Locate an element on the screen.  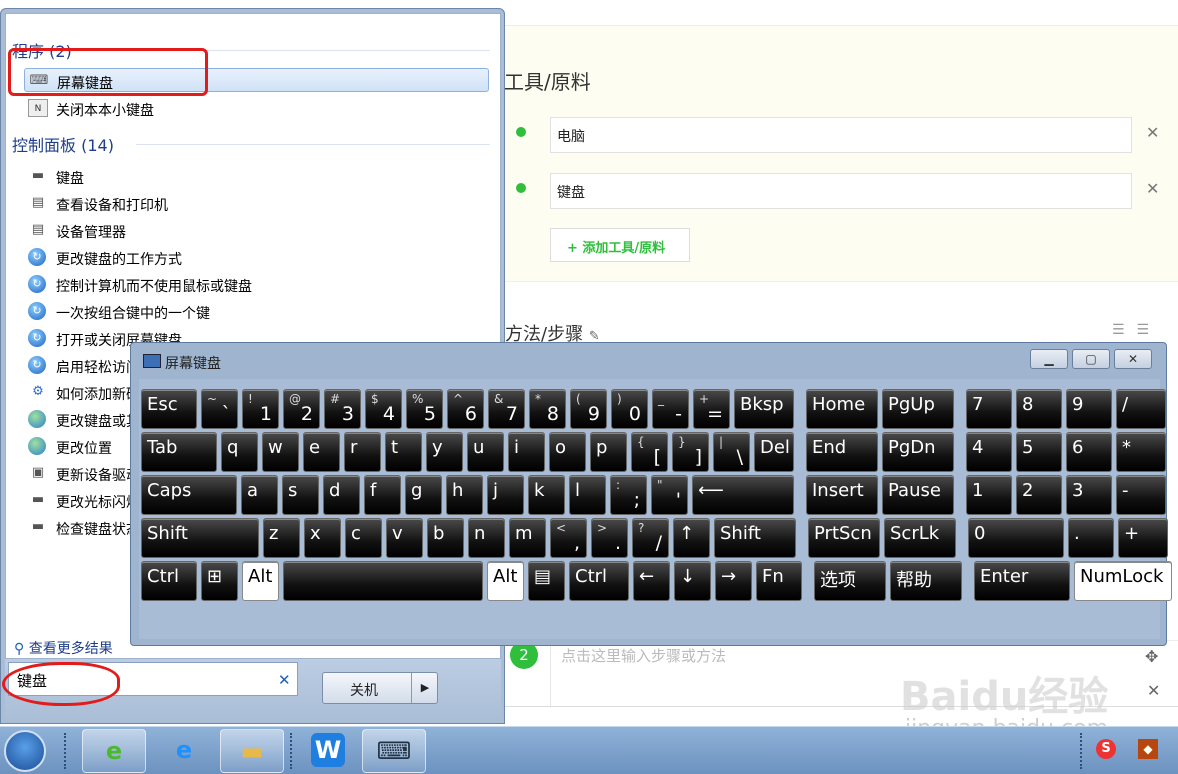
remove-step-icon: ✕ is located at coordinates (1153, 690).